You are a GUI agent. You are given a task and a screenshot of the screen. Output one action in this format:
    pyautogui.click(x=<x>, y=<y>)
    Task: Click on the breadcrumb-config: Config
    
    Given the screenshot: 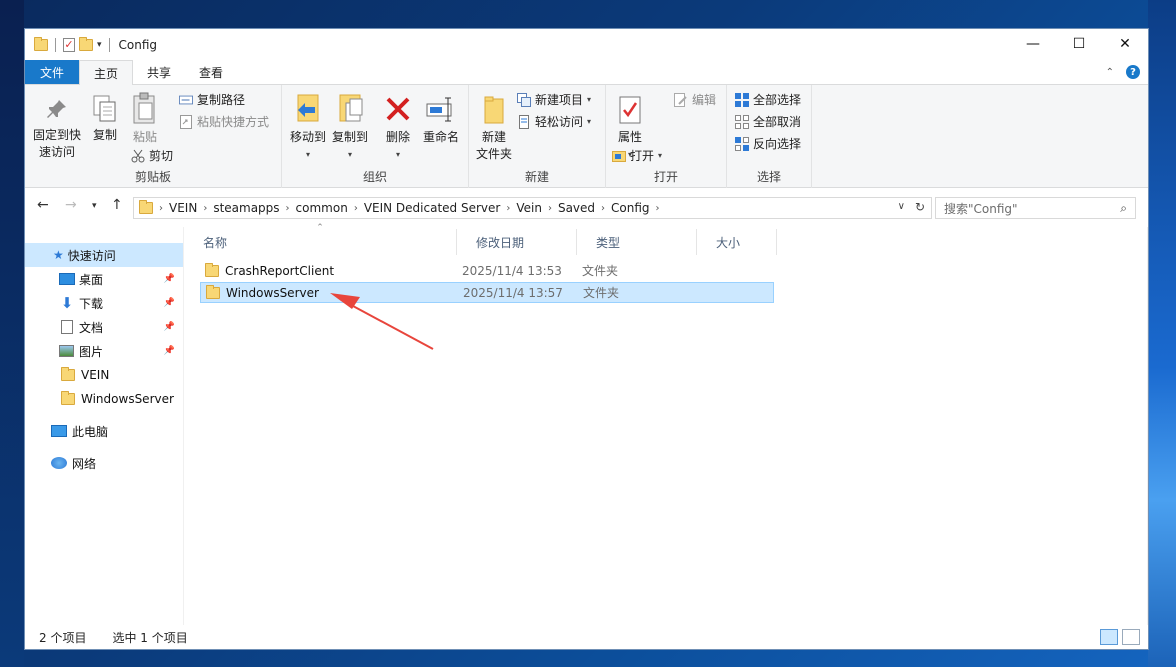 What is the action you would take?
    pyautogui.click(x=630, y=208)
    